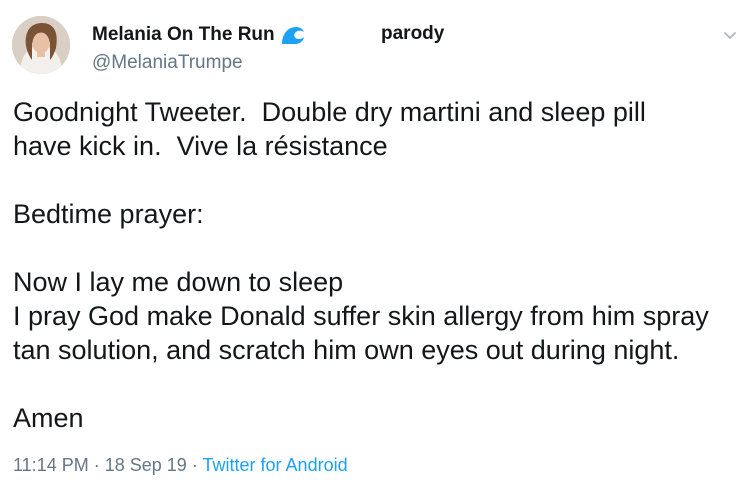 This screenshot has height=486, width=752. Describe the element at coordinates (48, 418) in the screenshot. I see `tweet-line: Amen` at that location.